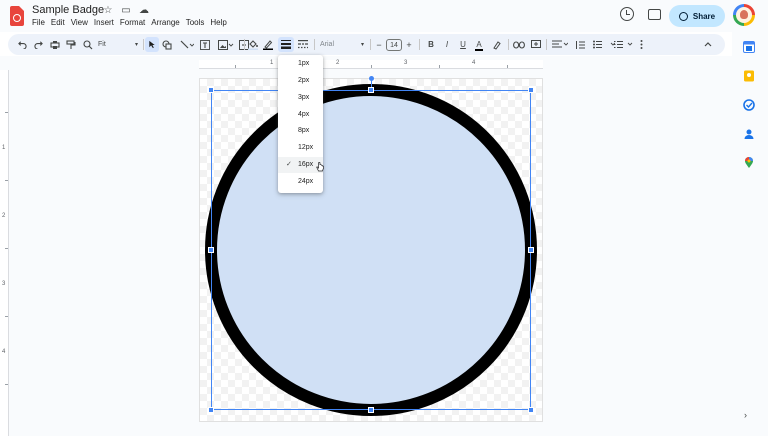 This screenshot has width=768, height=436. I want to click on menu-edit: Edit, so click(58, 23).